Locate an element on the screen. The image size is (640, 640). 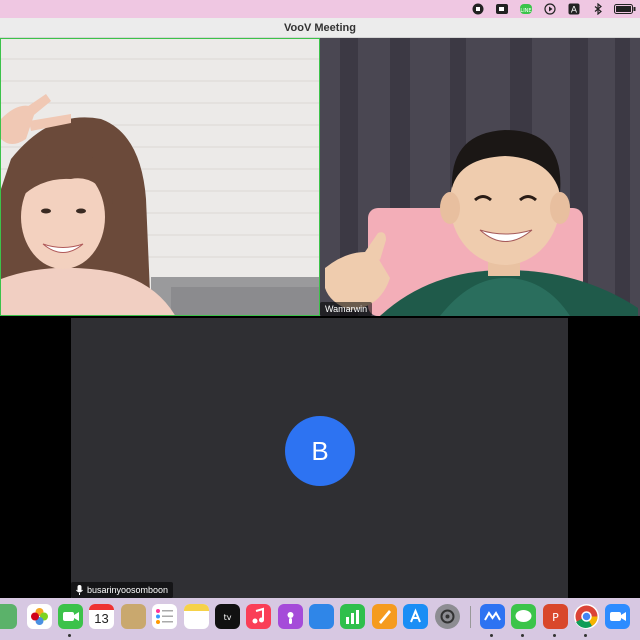
microphone-icon is located at coordinates (79, 590).